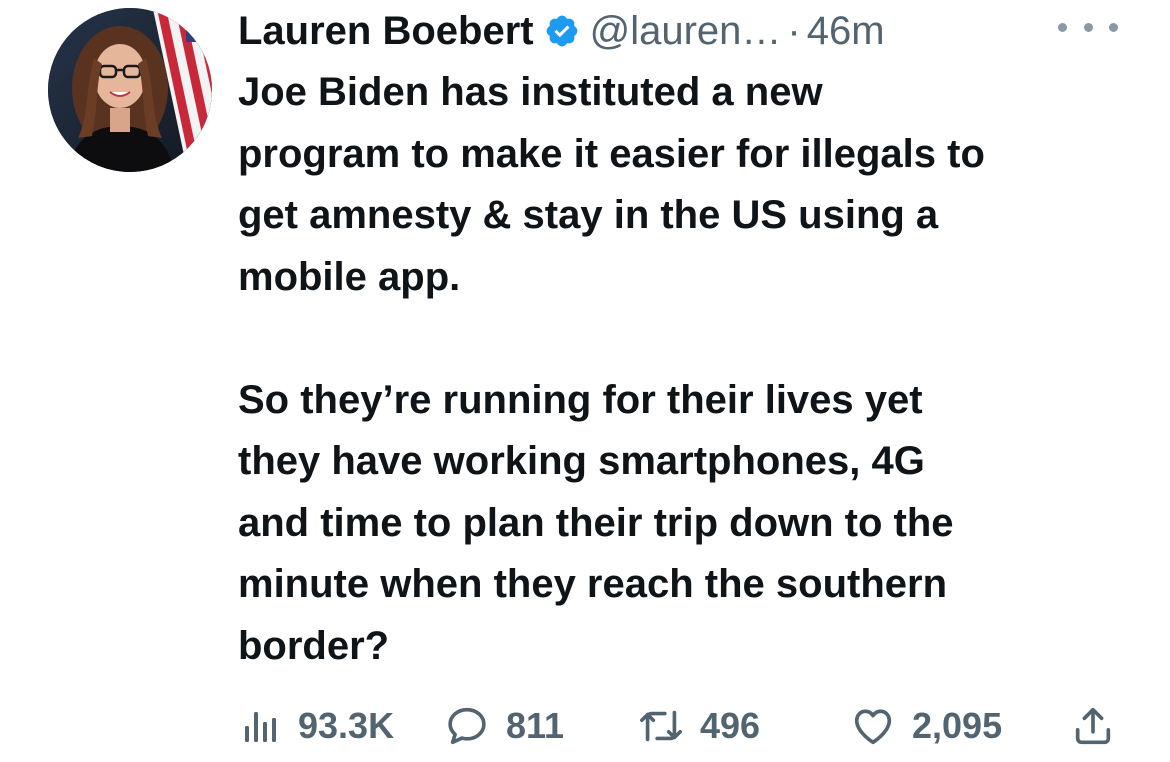 The width and height of the screenshot is (1170, 762). I want to click on reply-count: 811, so click(535, 725).